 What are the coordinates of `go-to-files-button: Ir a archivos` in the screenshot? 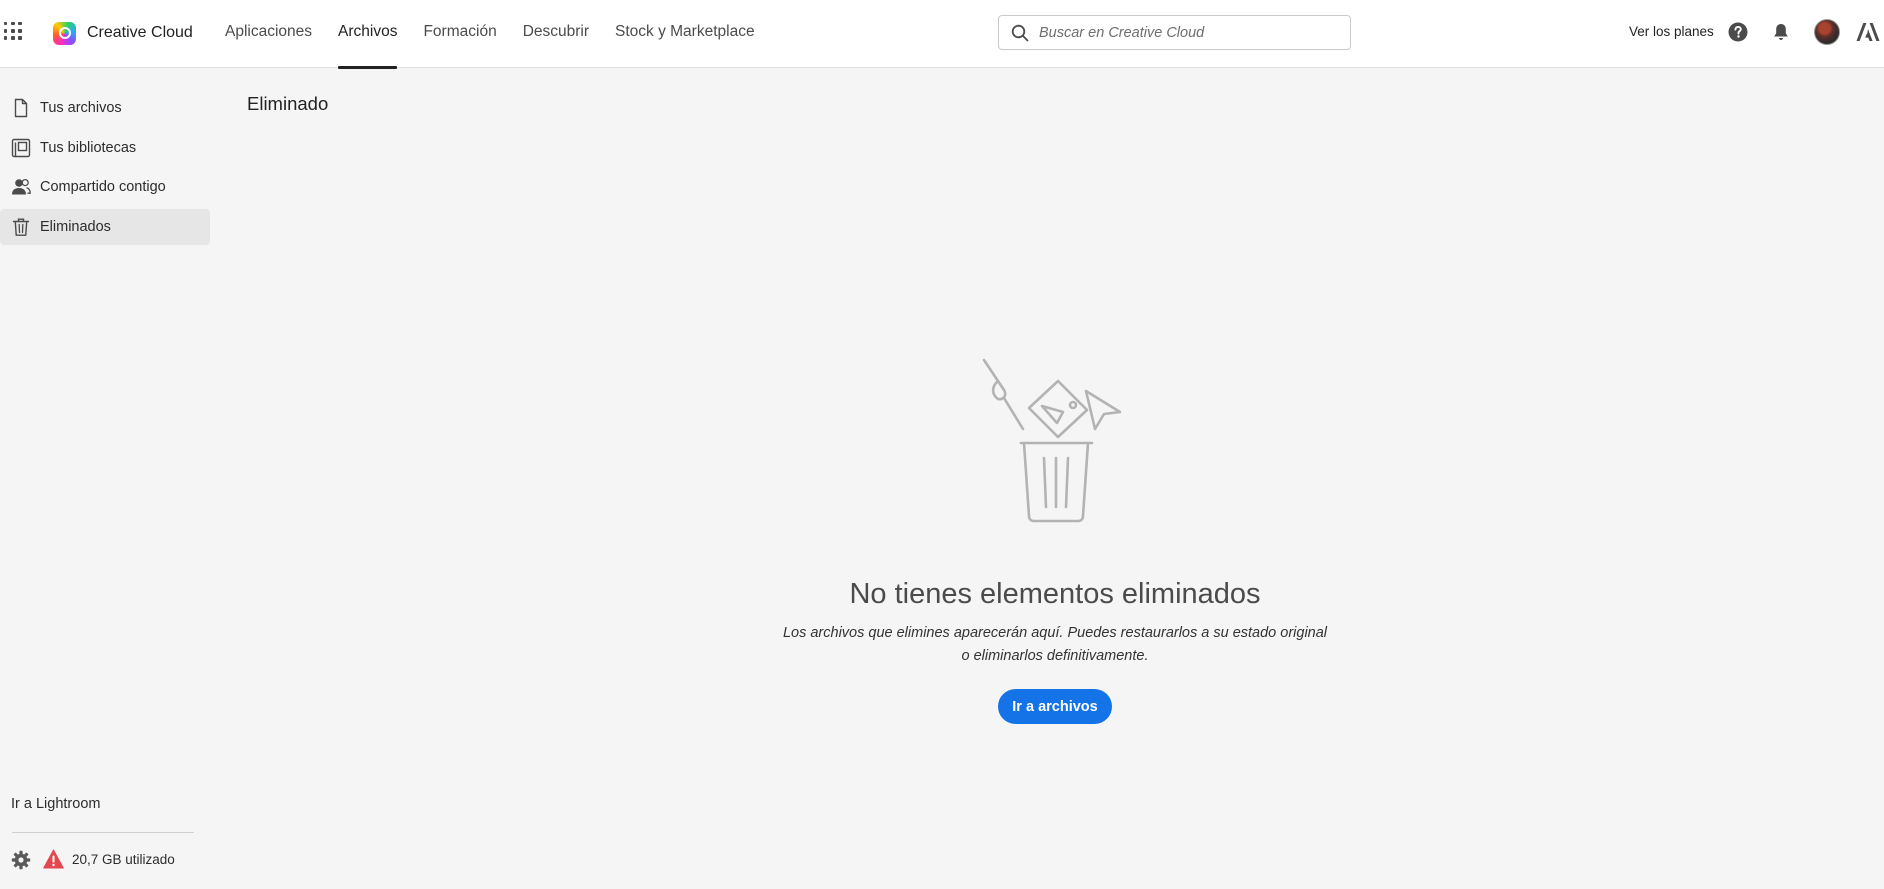 It's located at (1055, 706).